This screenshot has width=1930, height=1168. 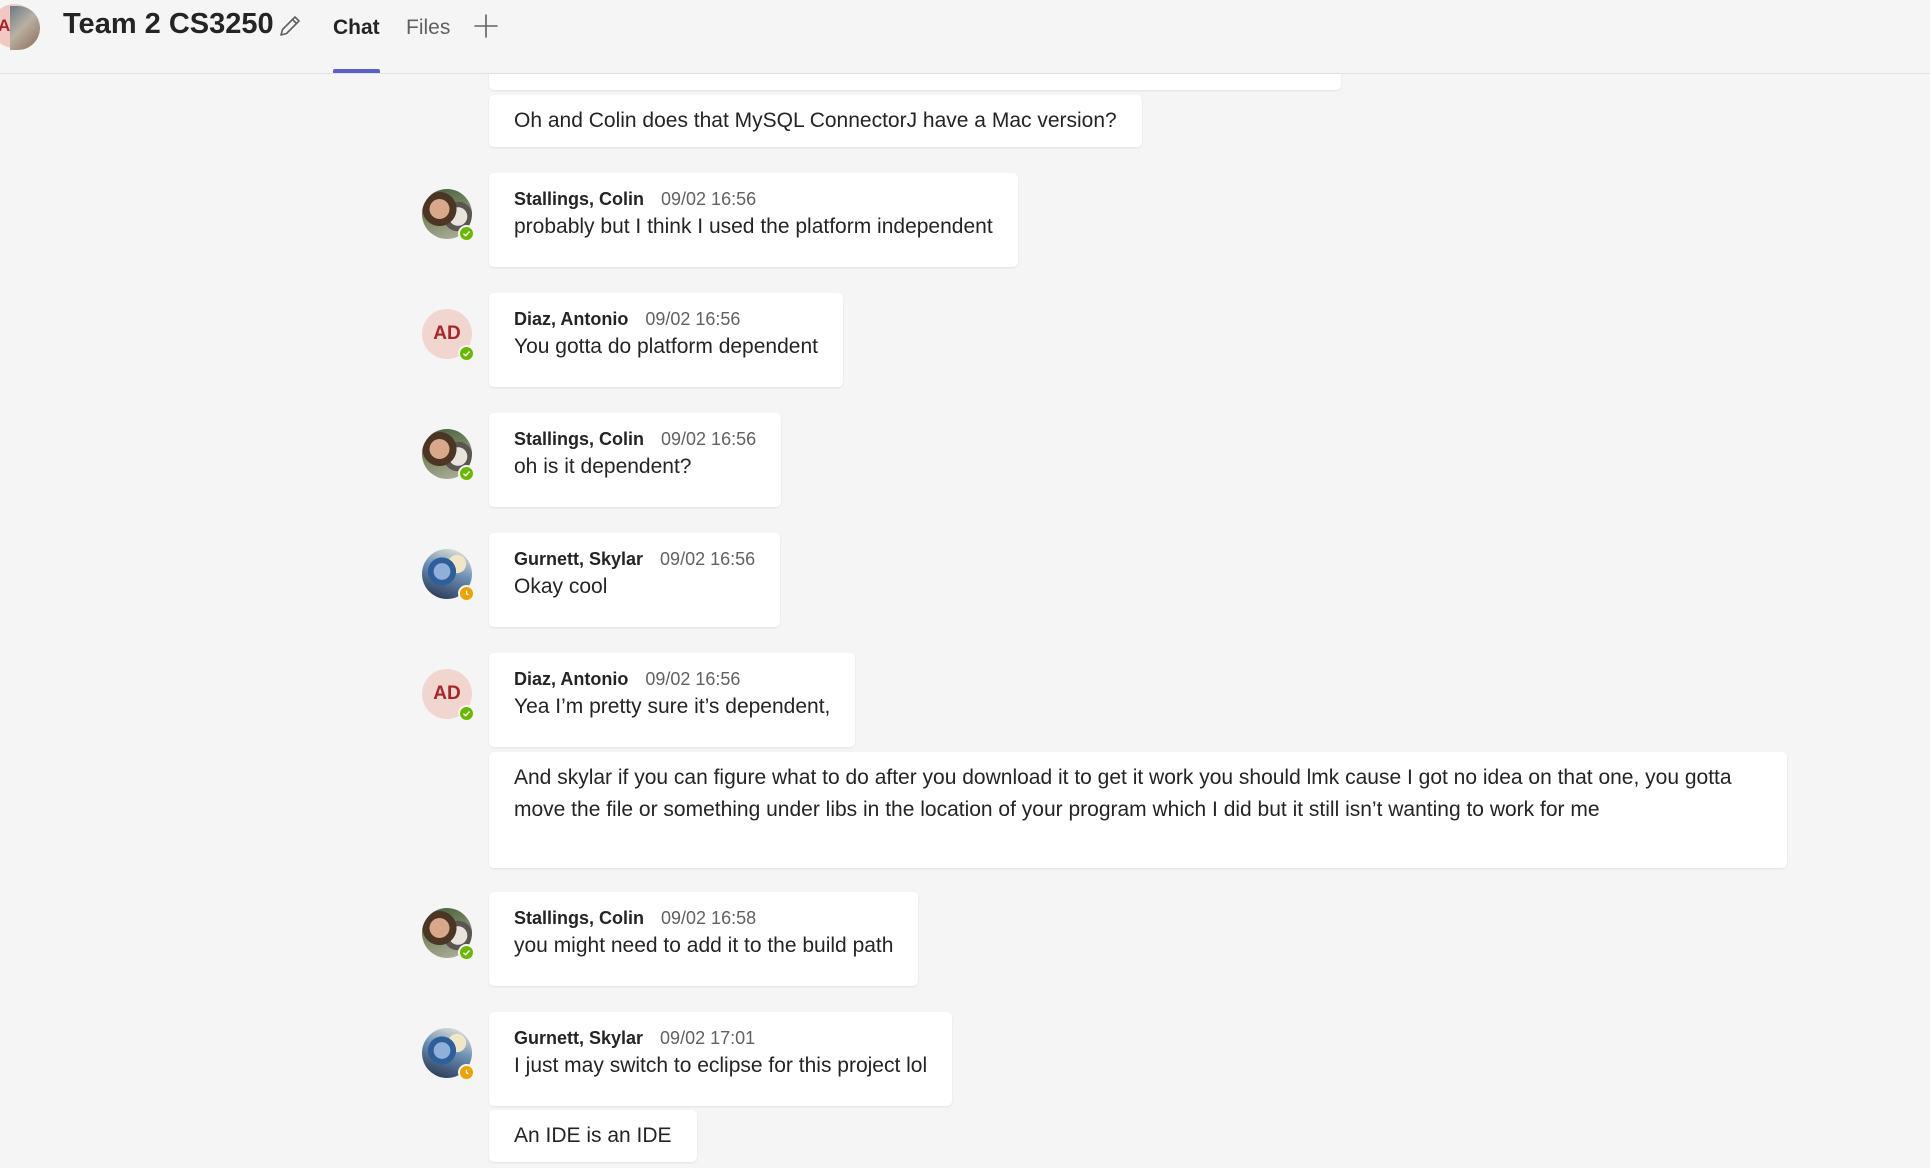 What do you see at coordinates (708, 1038) in the screenshot?
I see `timestamp: 09/02 17:01` at bounding box center [708, 1038].